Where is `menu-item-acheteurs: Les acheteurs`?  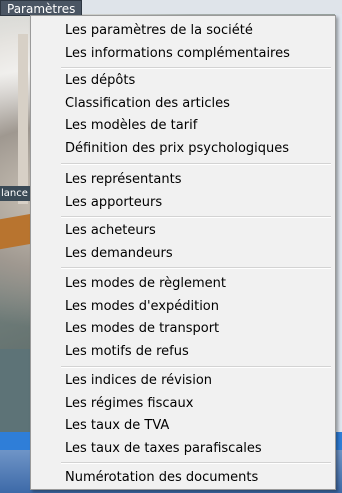
menu-item-acheteurs: Les acheteurs is located at coordinates (183, 231).